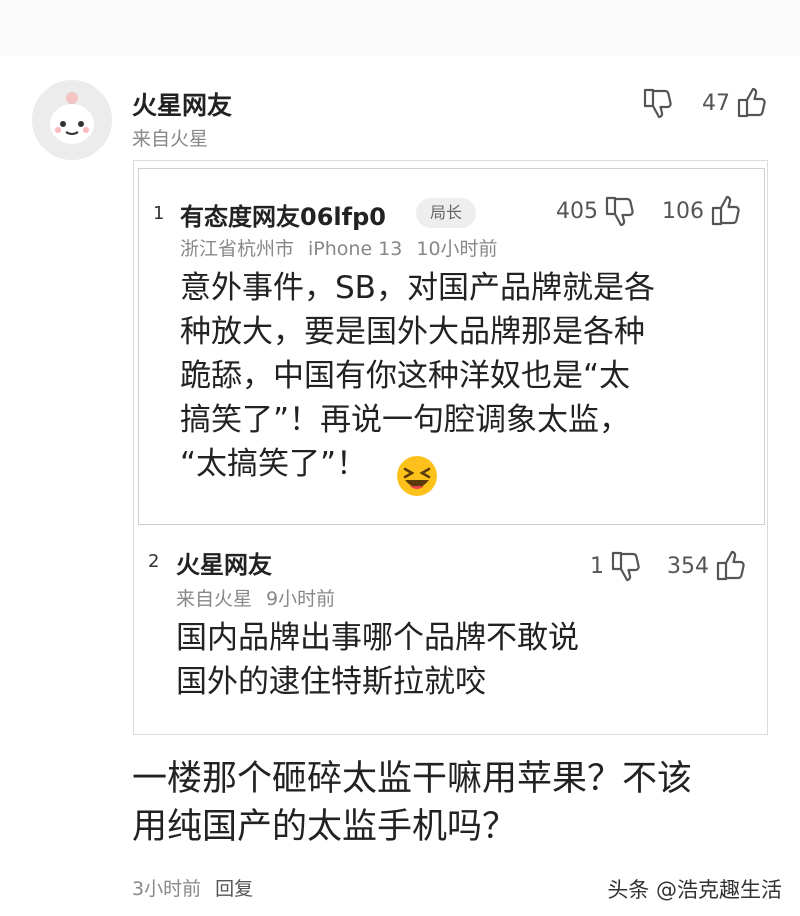 This screenshot has width=800, height=916. I want to click on reply-dislike-button: 405, so click(596, 211).